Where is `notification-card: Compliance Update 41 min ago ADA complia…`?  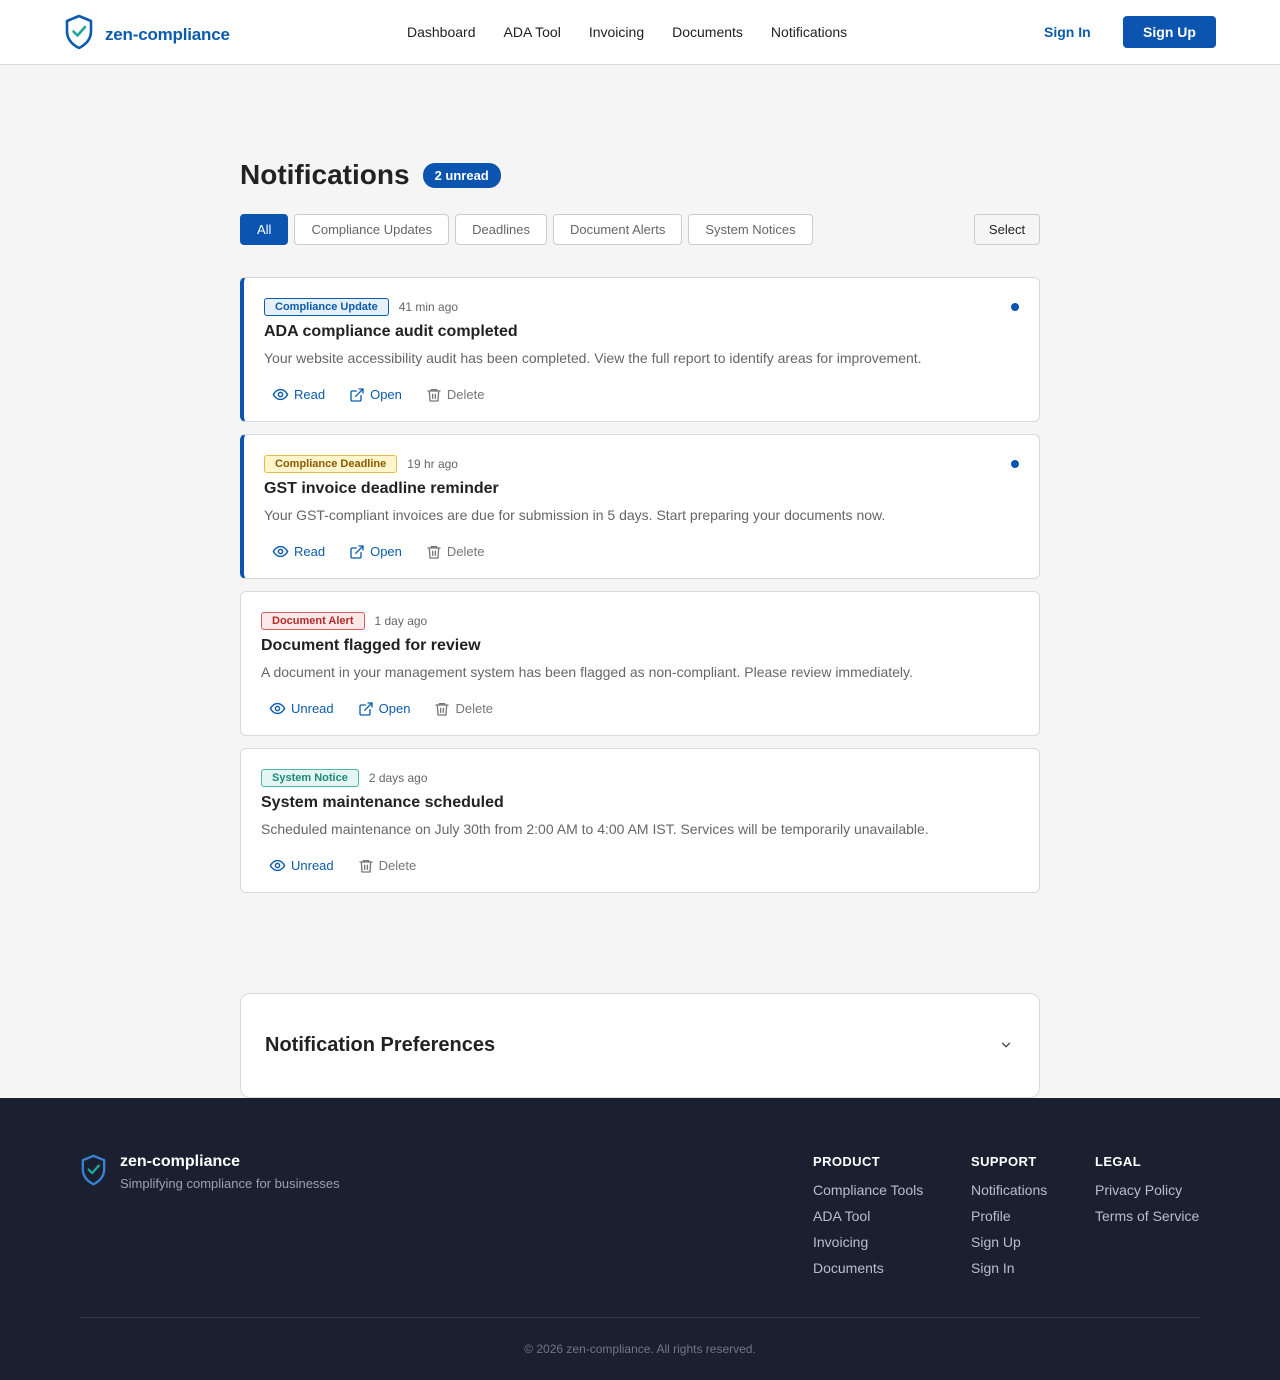
notification-card: Compliance Update 41 min ago ADA complia… is located at coordinates (640, 349).